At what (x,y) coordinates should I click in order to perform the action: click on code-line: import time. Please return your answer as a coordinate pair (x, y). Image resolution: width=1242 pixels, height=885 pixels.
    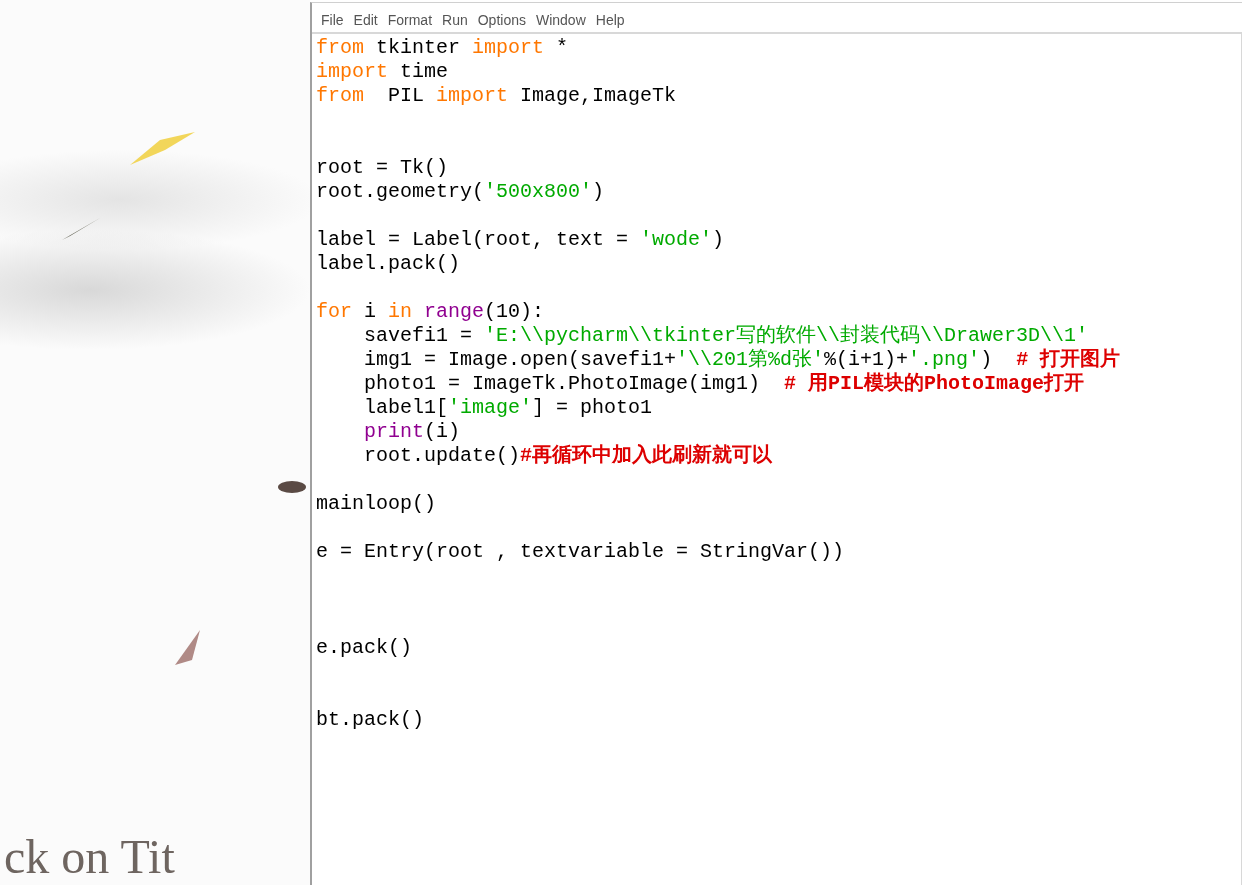
    Looking at the image, I should click on (383, 72).